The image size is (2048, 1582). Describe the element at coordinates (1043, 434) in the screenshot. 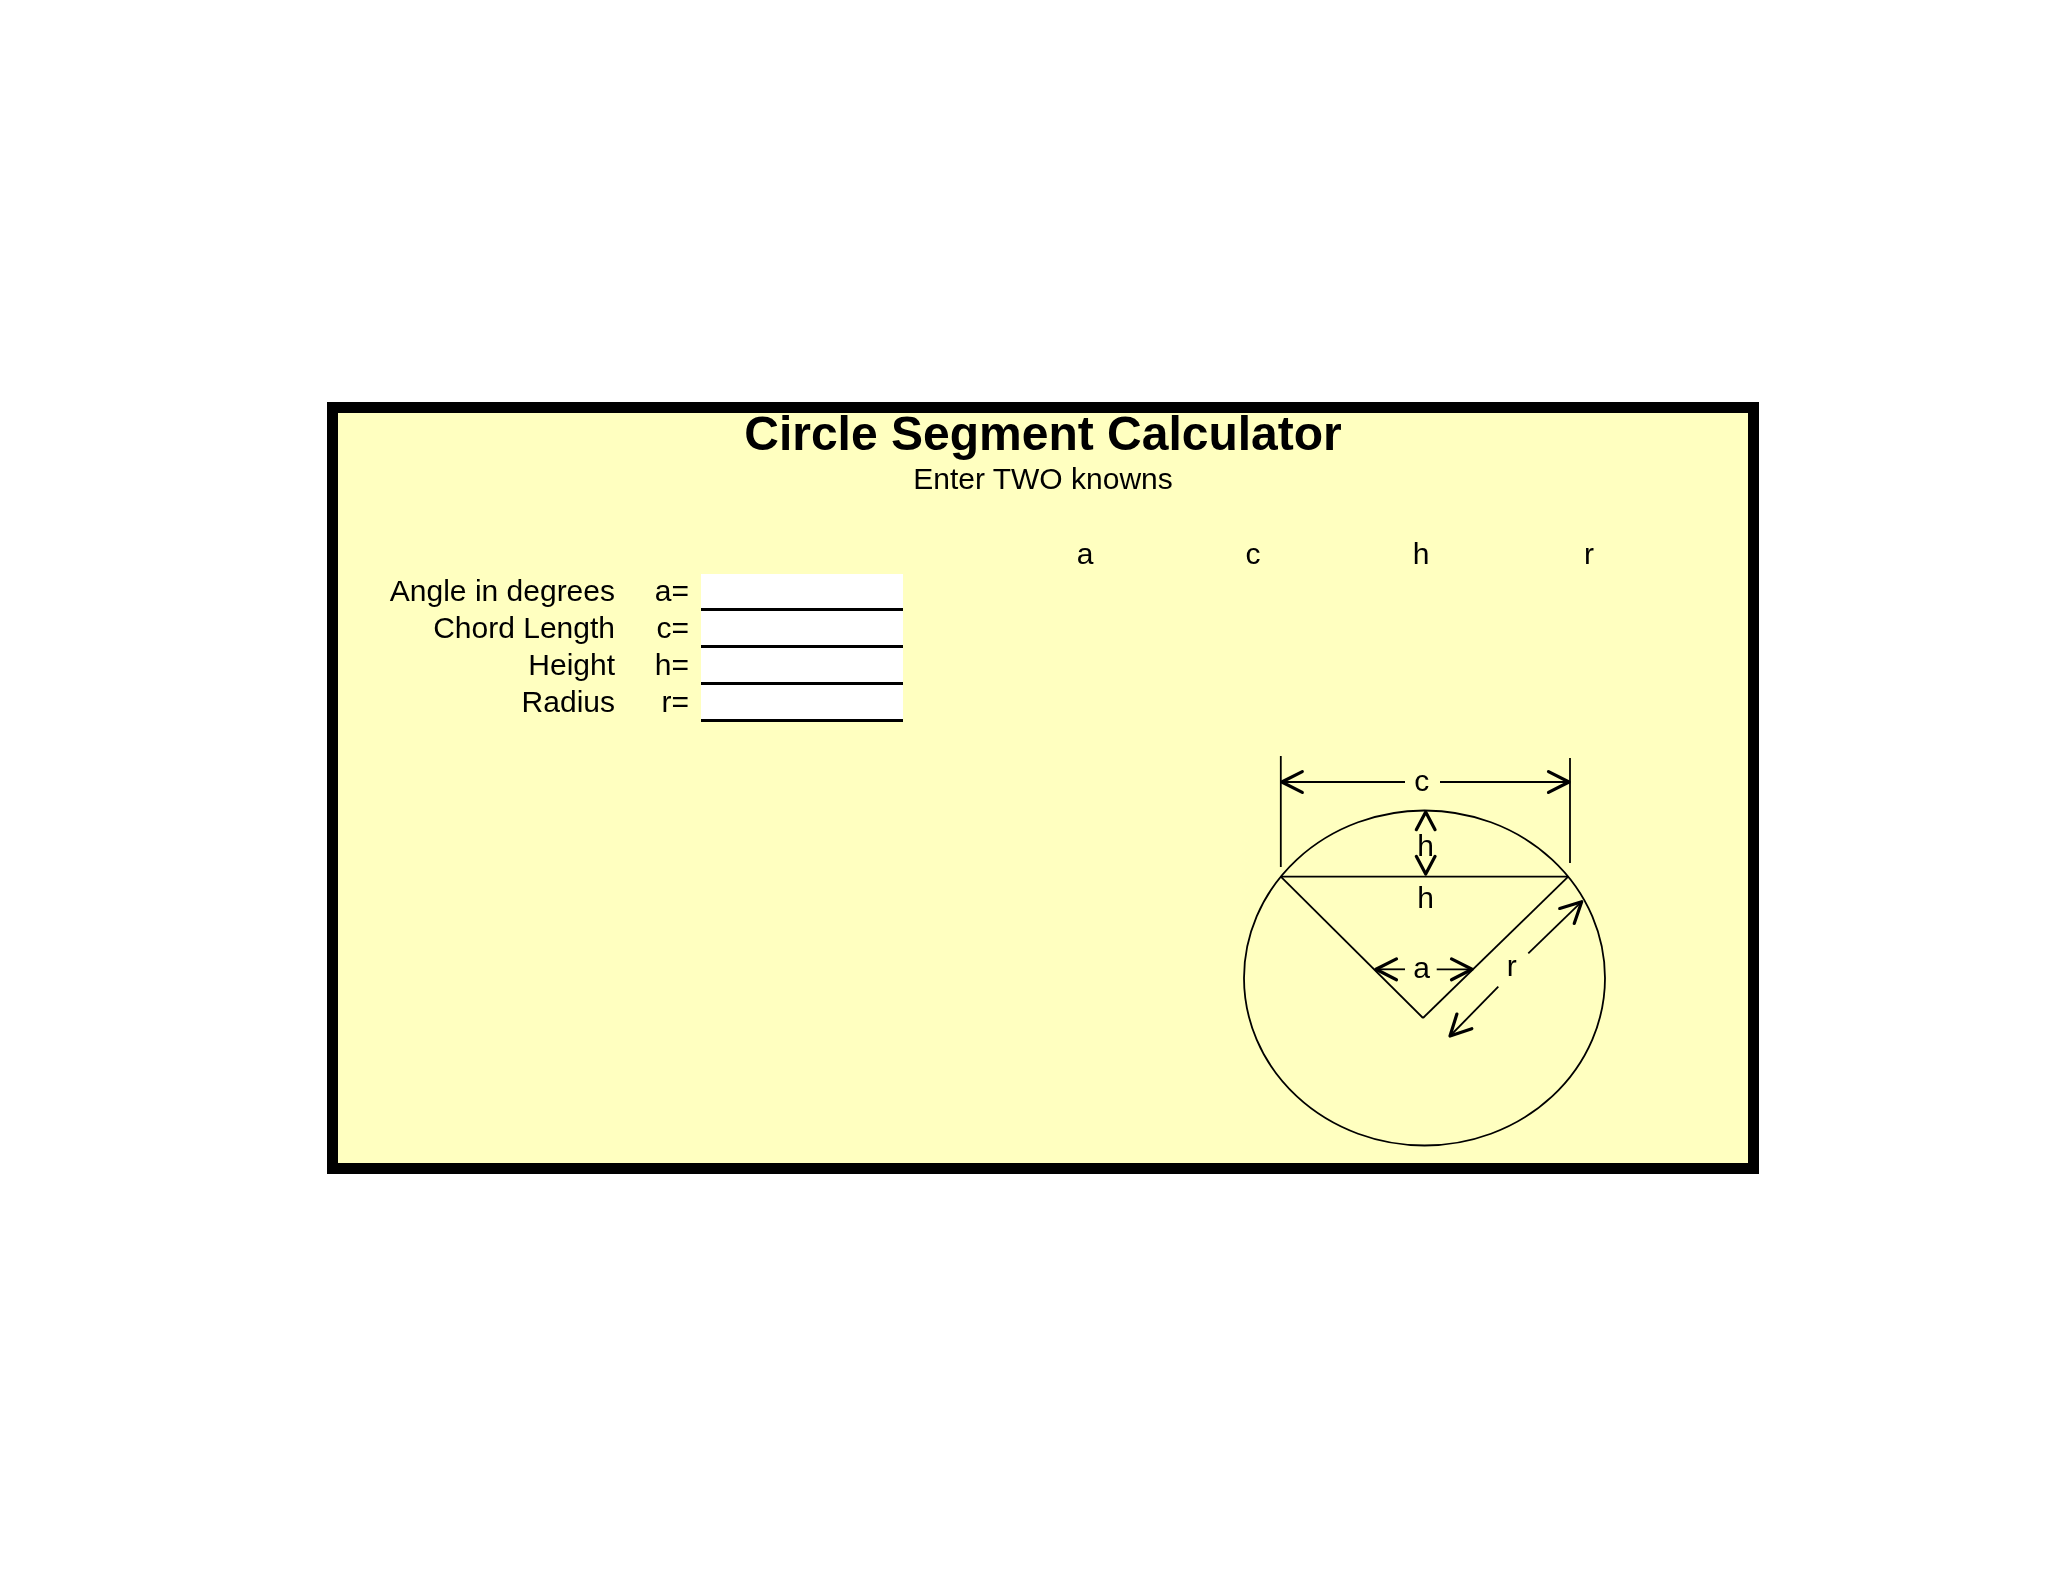

I see `calculator-title: Circle Segment Calculator` at that location.